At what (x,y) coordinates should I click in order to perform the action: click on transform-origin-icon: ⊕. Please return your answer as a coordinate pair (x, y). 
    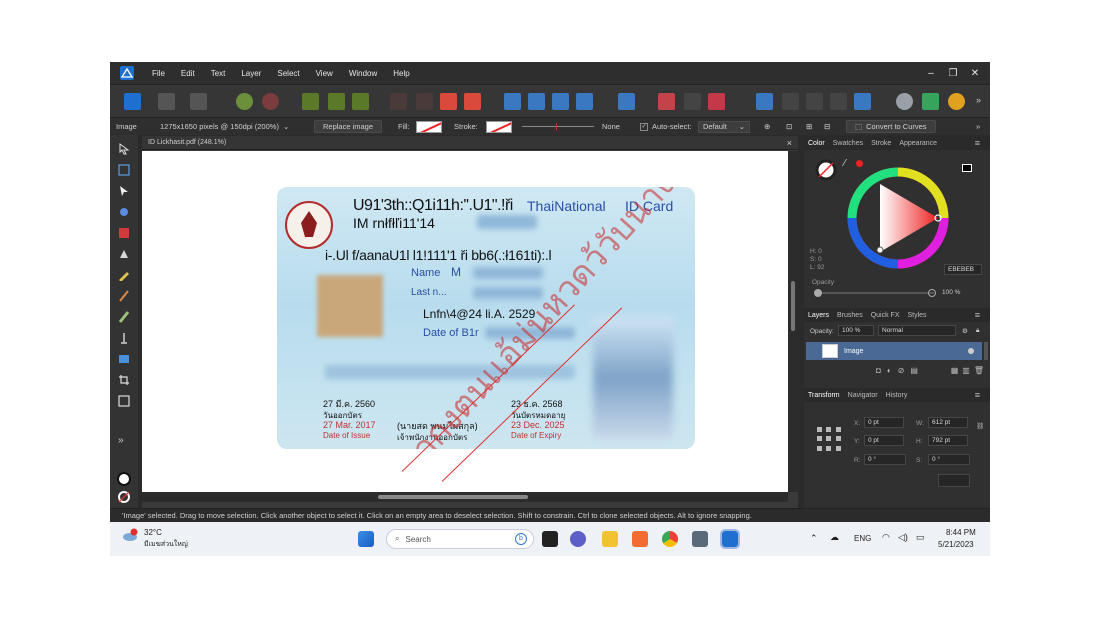
    Looking at the image, I should click on (767, 126).